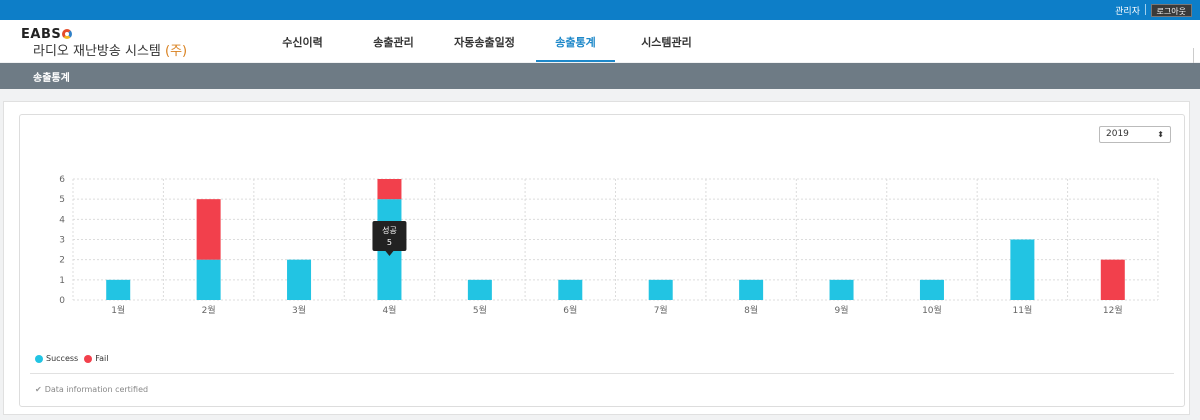 The width and height of the screenshot is (1200, 420). Describe the element at coordinates (393, 41) in the screenshot. I see `nav-tab-2: 송출관리` at that location.